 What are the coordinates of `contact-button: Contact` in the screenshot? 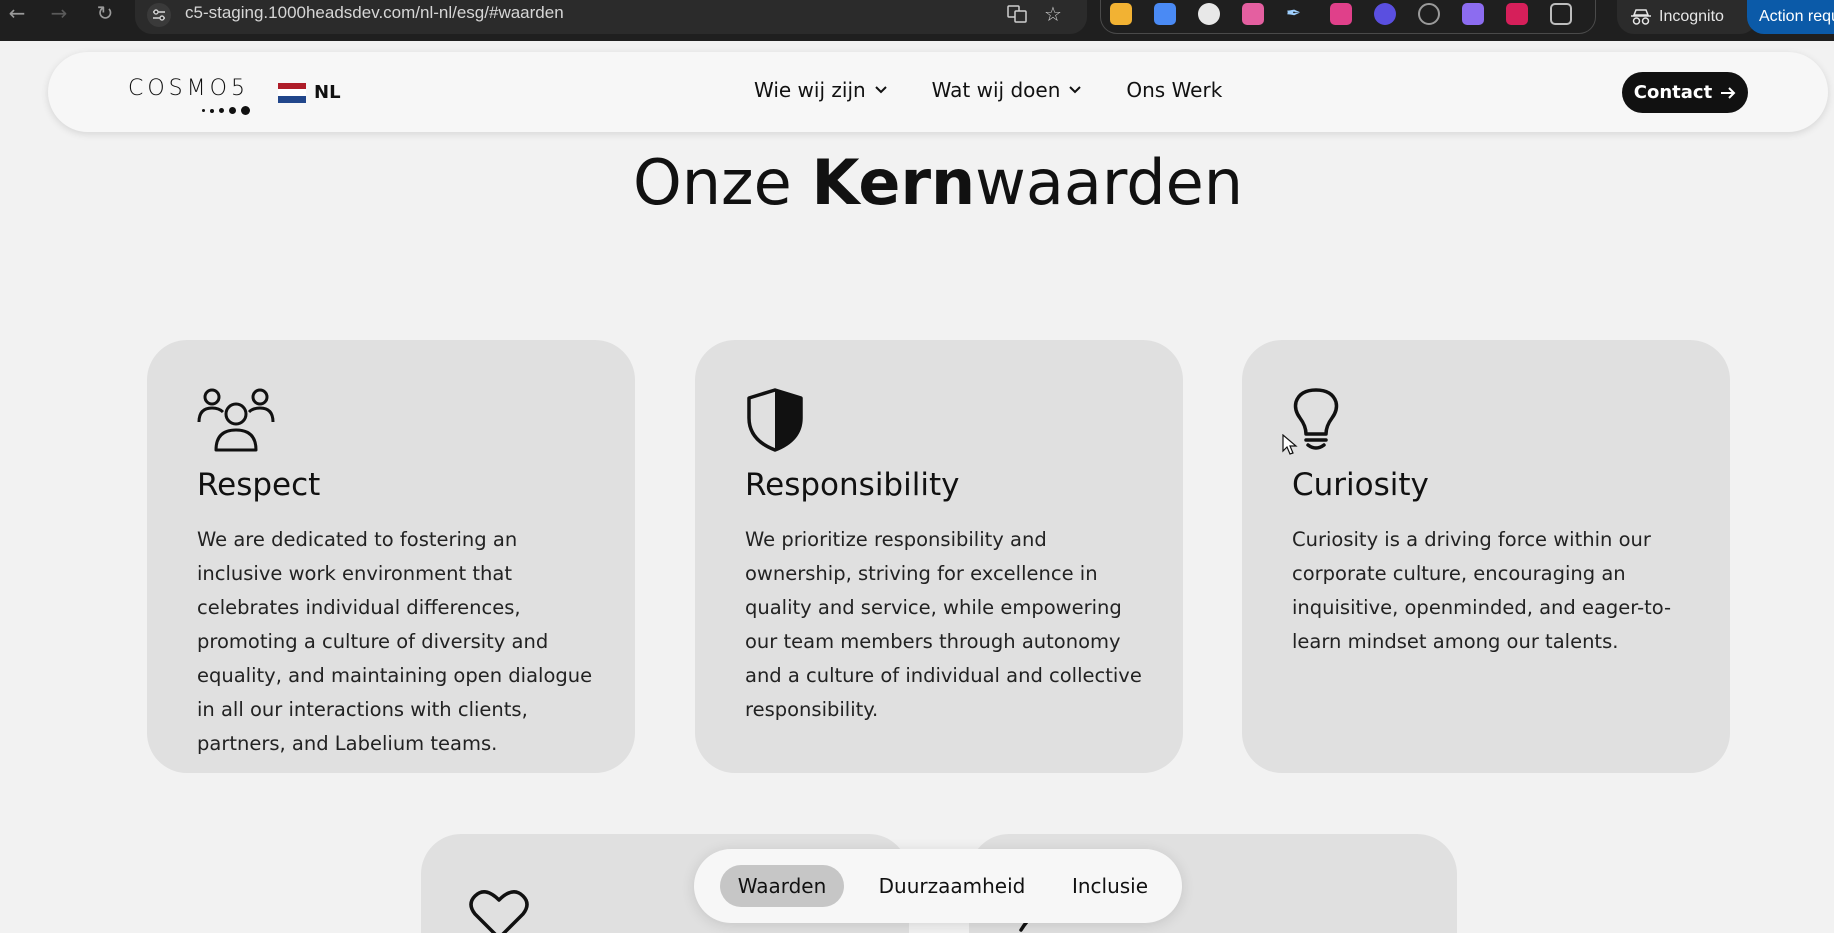 It's located at (1685, 92).